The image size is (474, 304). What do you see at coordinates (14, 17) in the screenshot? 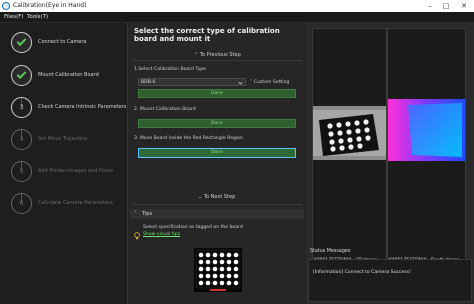
I see `menu-files: Files(F)` at bounding box center [14, 17].